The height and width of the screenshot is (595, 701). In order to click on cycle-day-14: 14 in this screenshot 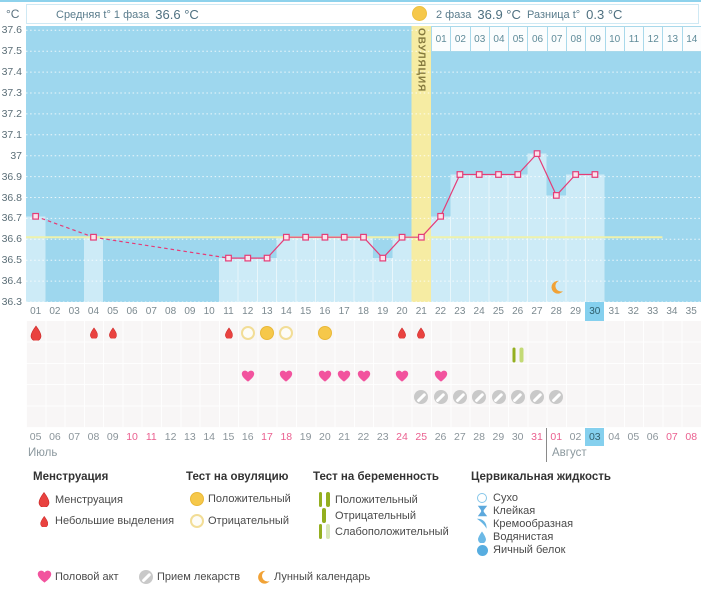, I will do `click(286, 311)`.